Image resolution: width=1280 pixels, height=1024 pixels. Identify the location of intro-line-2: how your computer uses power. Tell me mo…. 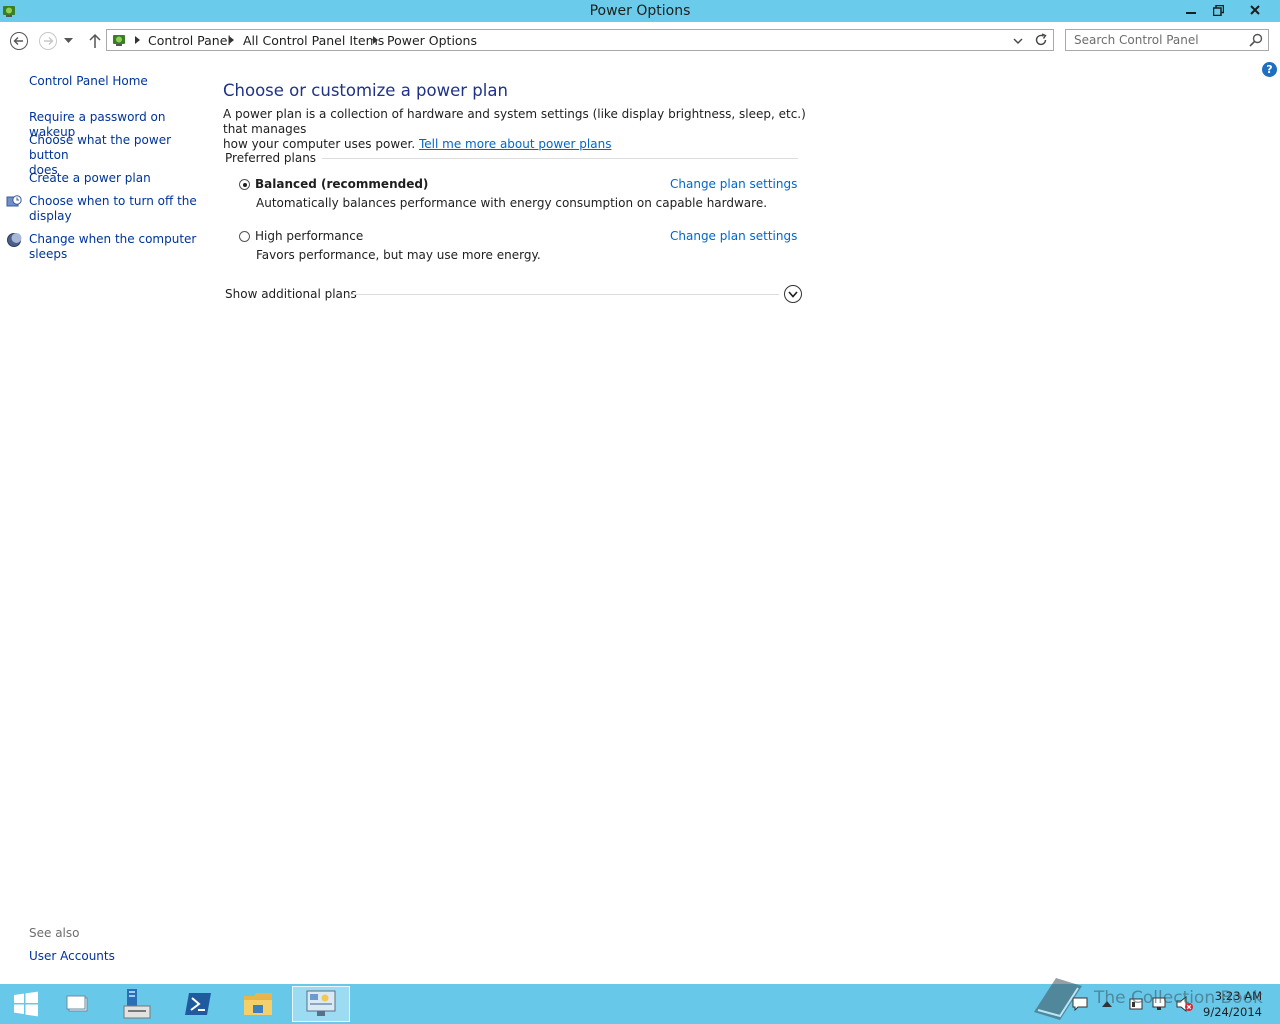
(518, 144).